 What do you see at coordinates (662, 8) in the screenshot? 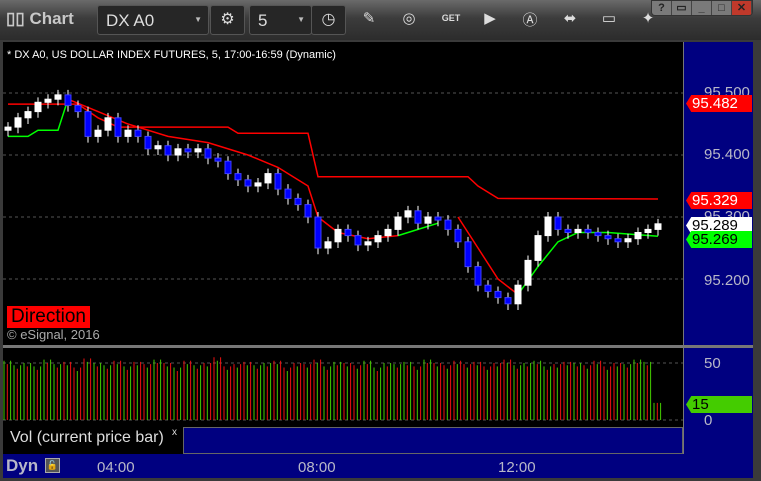
I see `help-icon: ?` at bounding box center [662, 8].